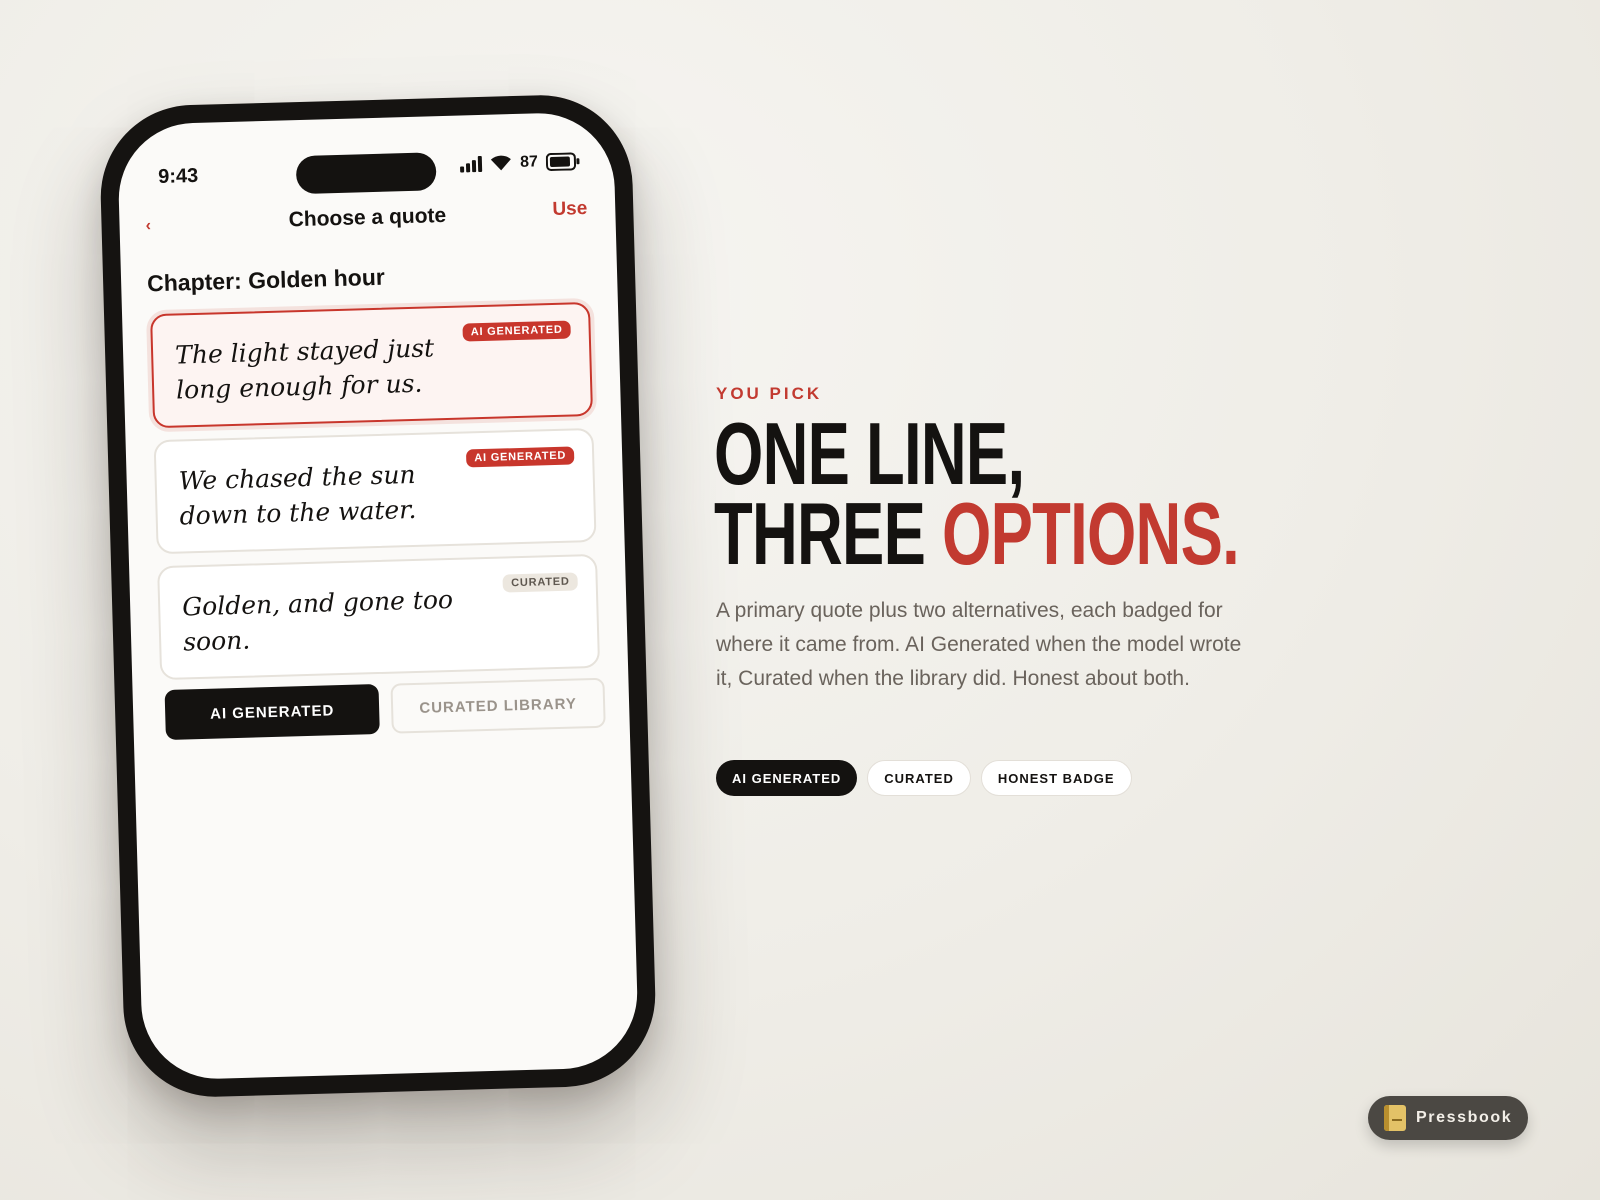 The height and width of the screenshot is (1200, 1600). What do you see at coordinates (297, 495) in the screenshot?
I see `quote-text: We chased the sun down to the water.` at bounding box center [297, 495].